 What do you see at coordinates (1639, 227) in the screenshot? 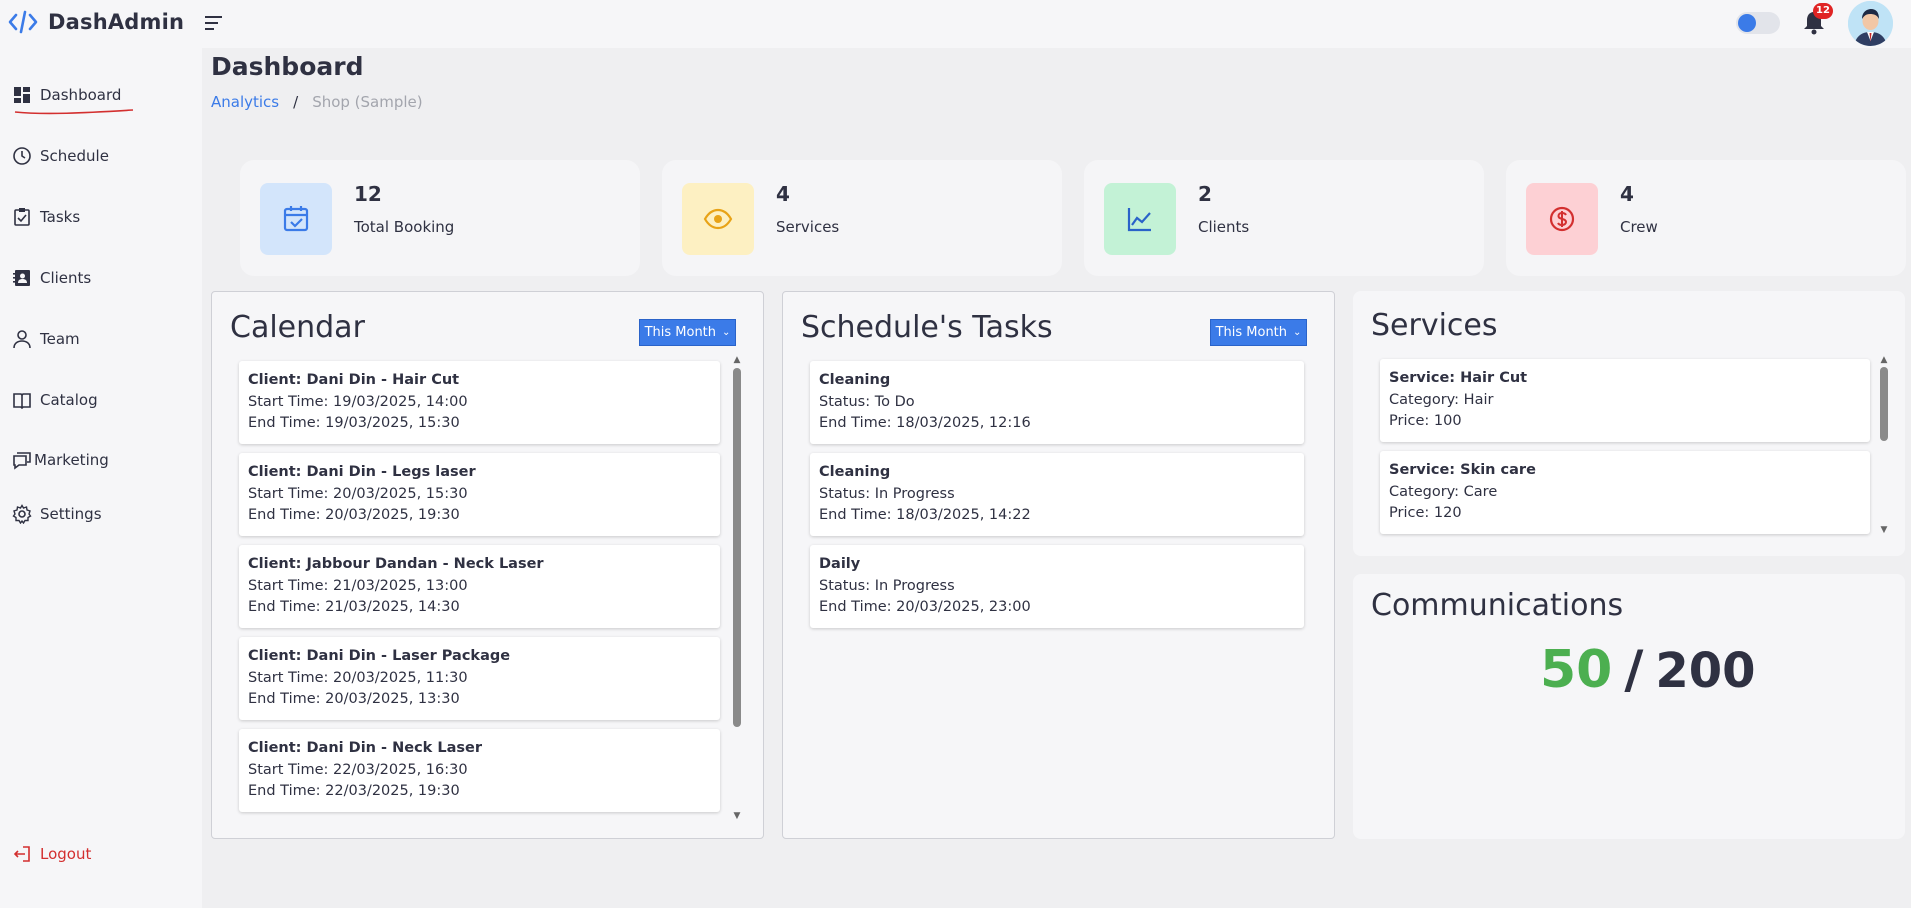
I see `stat-label: Crew` at bounding box center [1639, 227].